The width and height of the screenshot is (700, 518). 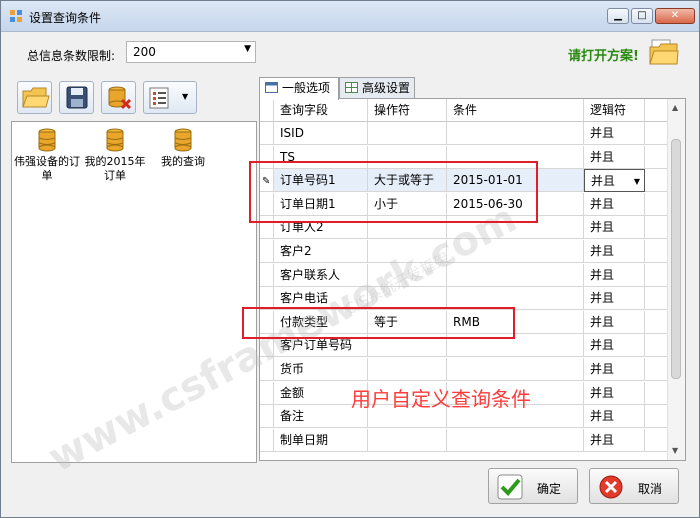 What do you see at coordinates (296, 251) in the screenshot?
I see `field-cell-text: 客户2` at bounding box center [296, 251].